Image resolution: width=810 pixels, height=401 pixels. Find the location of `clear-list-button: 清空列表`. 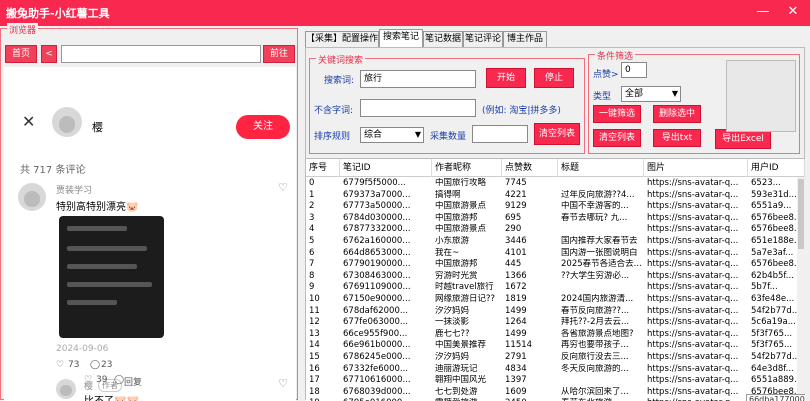

clear-list-button: 清空列表 is located at coordinates (557, 134).